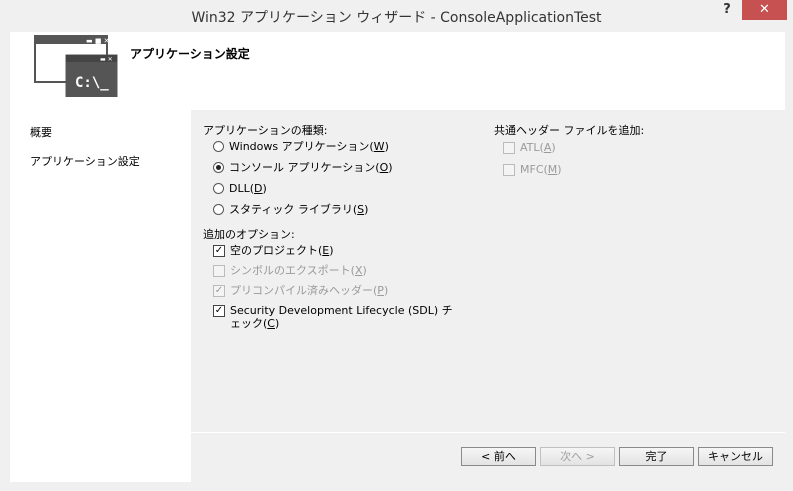  I want to click on close-icon: ✕, so click(764, 9).